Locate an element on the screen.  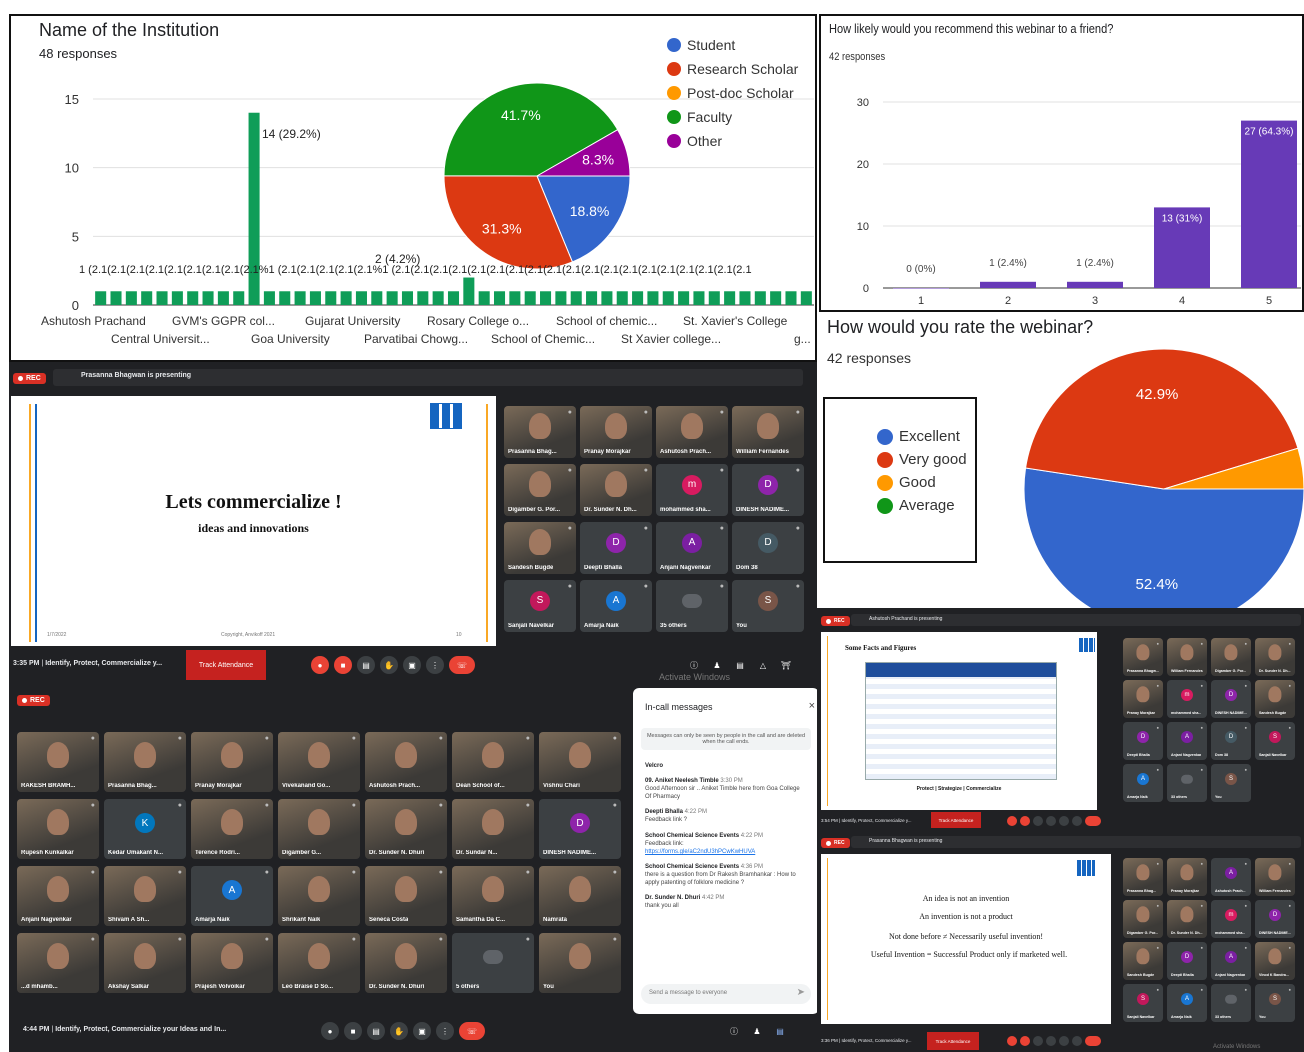
participant-tile: ● You is located at coordinates (580, 963).